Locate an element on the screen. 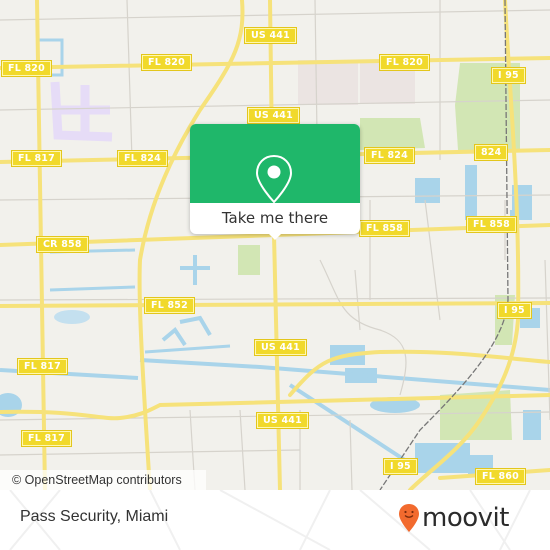  moovit-logo: moovit is located at coordinates (453, 518).